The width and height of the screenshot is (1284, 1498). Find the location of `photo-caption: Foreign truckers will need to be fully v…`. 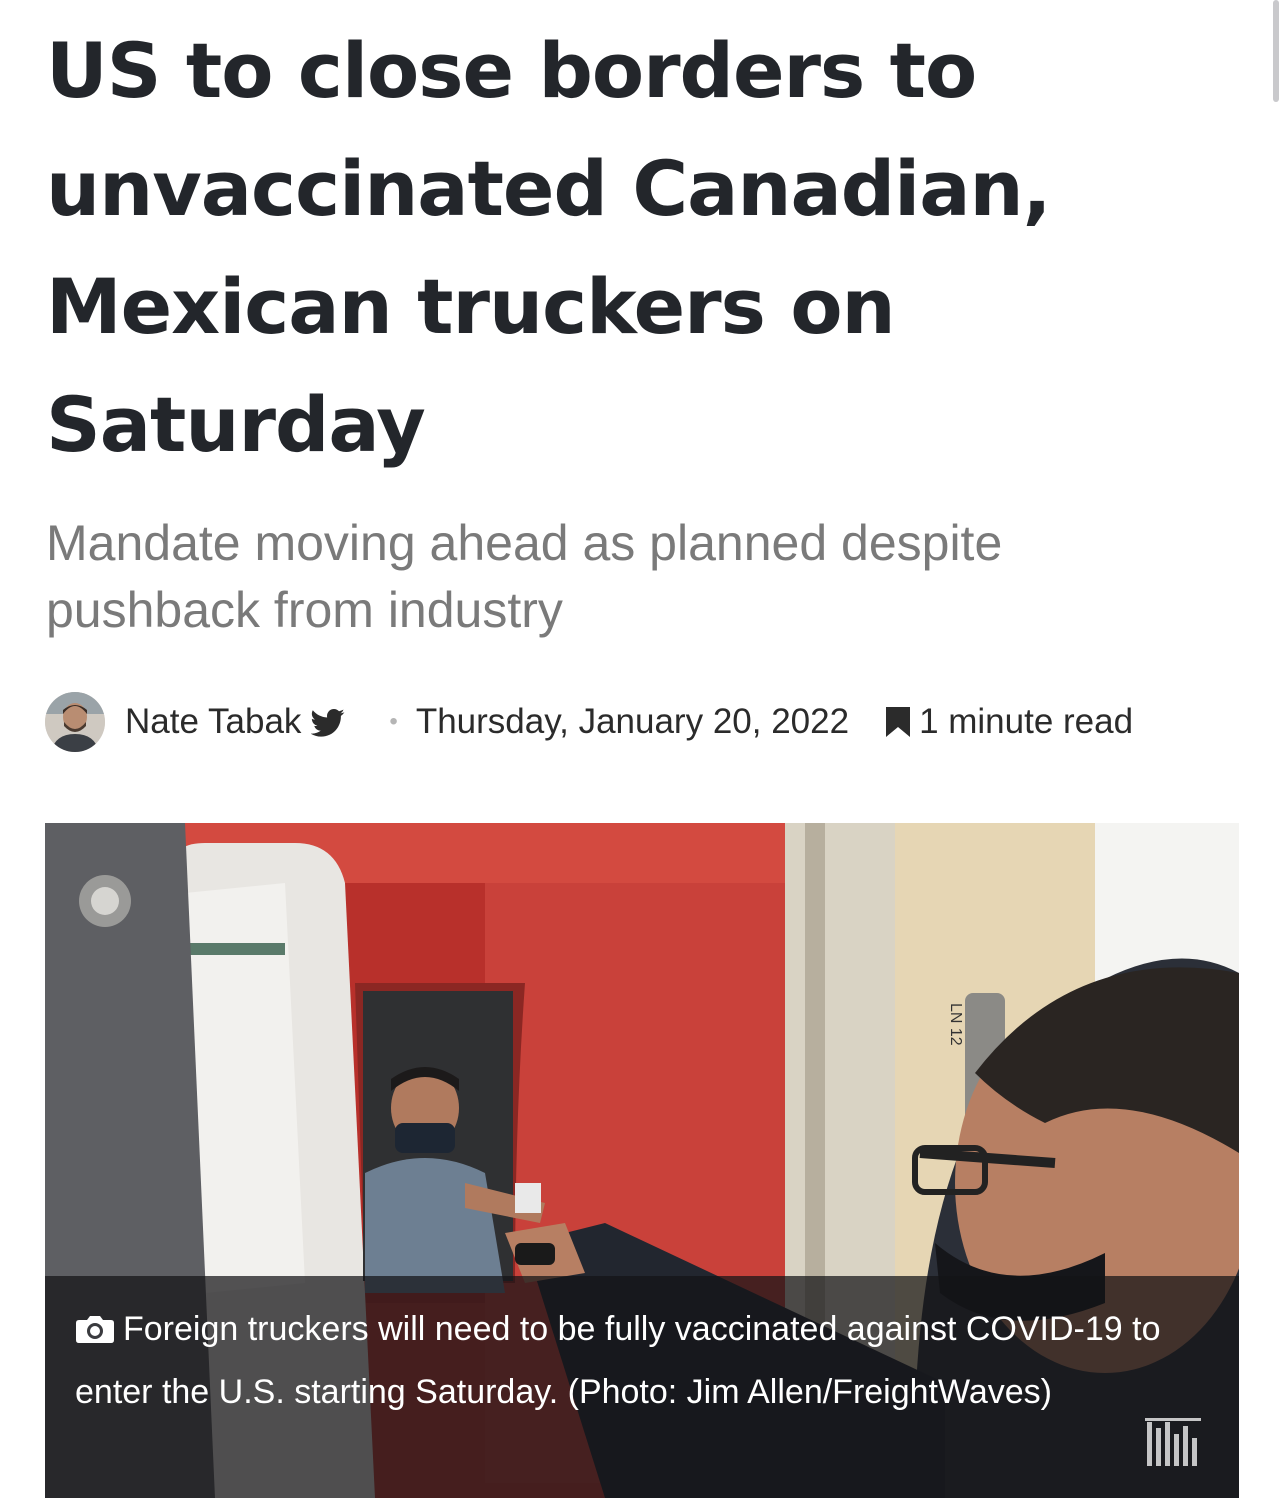

photo-caption: Foreign truckers will need to be fully v… is located at coordinates (642, 1387).